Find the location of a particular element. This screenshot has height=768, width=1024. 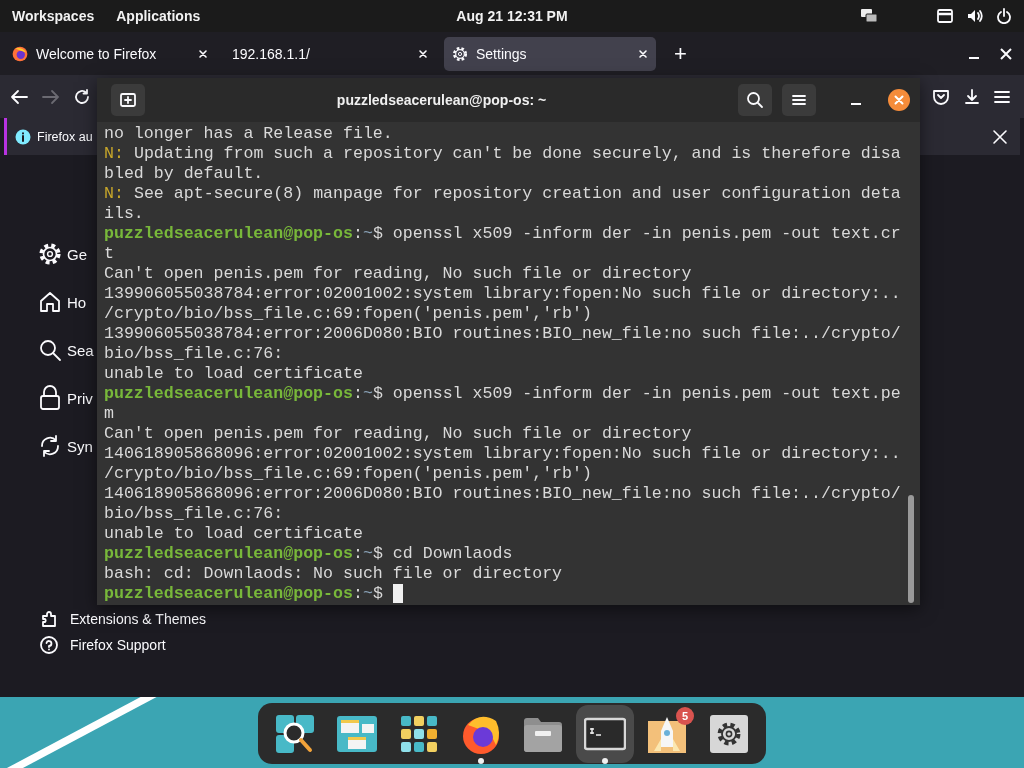

sidebar-item: Ge is located at coordinates (77, 254).